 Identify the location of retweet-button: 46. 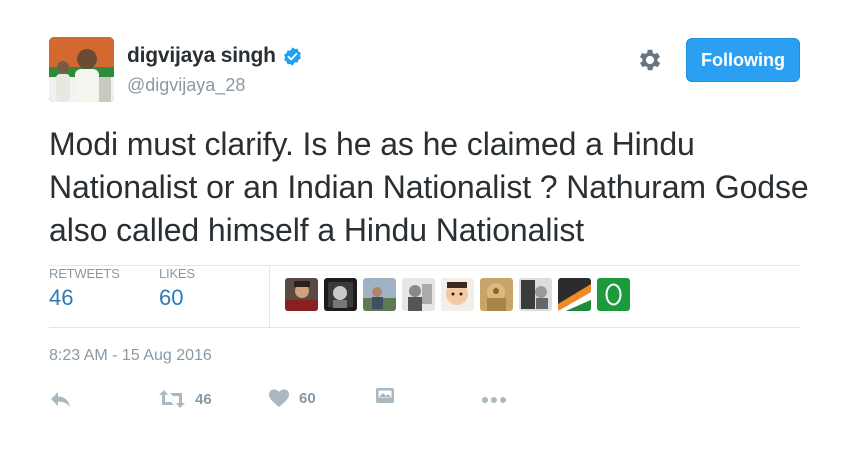
(185, 399).